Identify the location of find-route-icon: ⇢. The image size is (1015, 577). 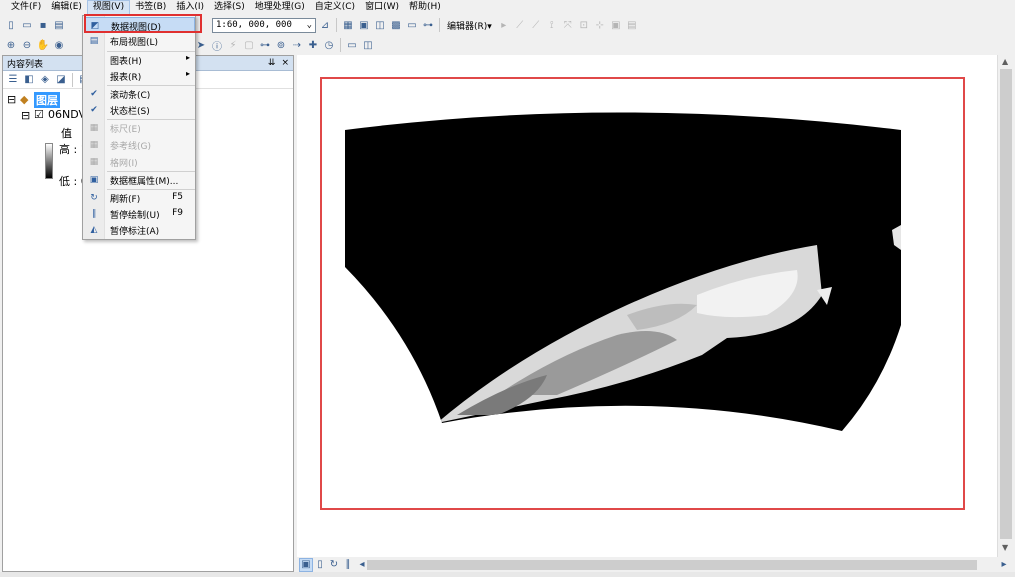
(297, 45).